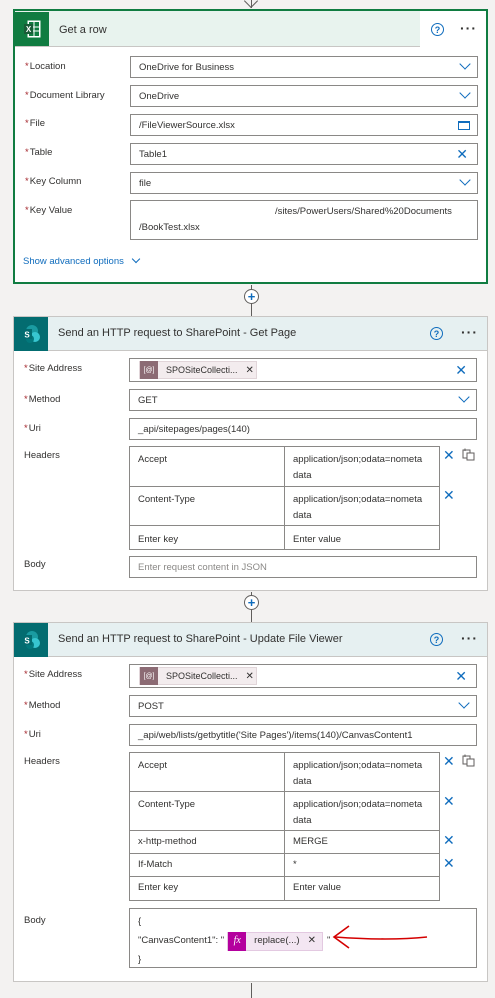 This screenshot has height=998, width=495. Describe the element at coordinates (81, 260) in the screenshot. I see `show-advanced-options-link: Show advanced options` at that location.